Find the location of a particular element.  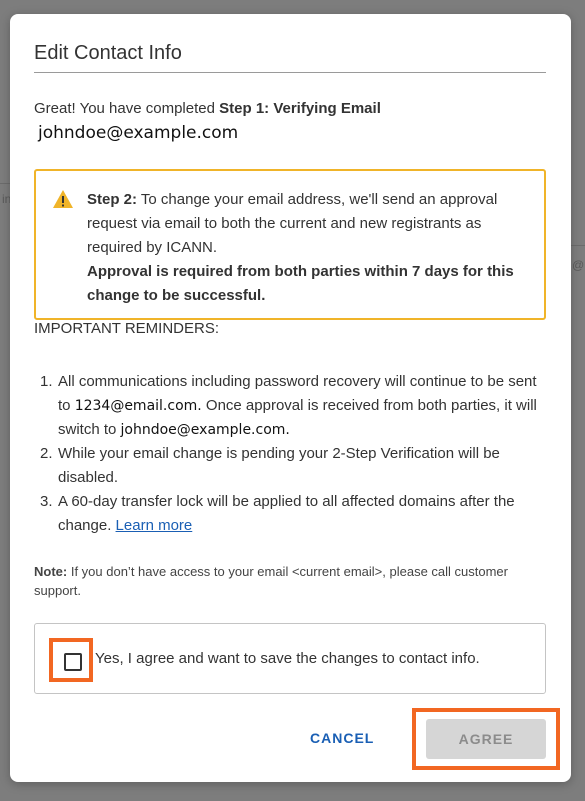

title-divider is located at coordinates (290, 72).